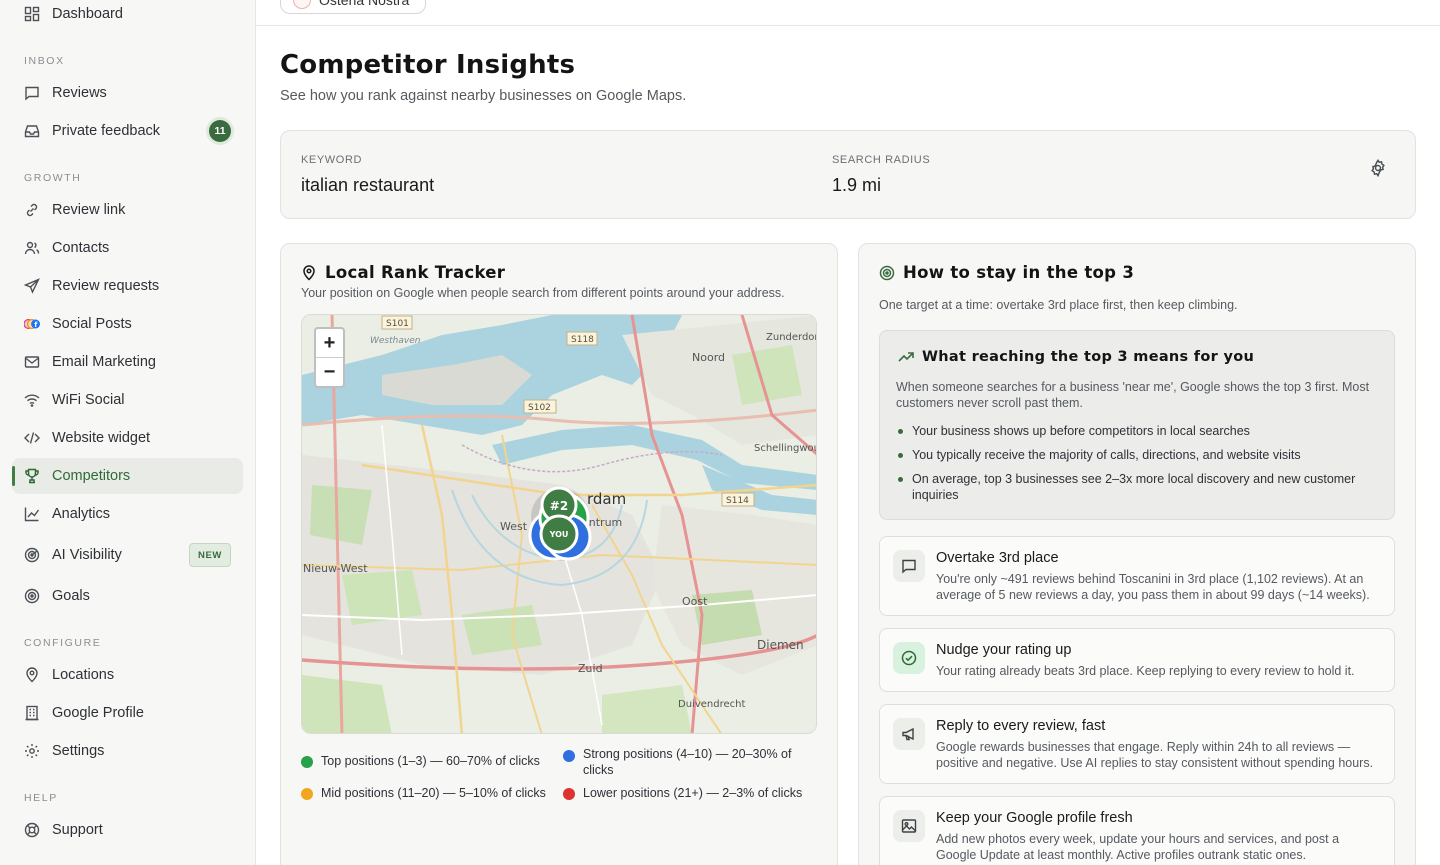  Describe the element at coordinates (997, 558) in the screenshot. I see `tip-title: Overtake 3rd place` at that location.